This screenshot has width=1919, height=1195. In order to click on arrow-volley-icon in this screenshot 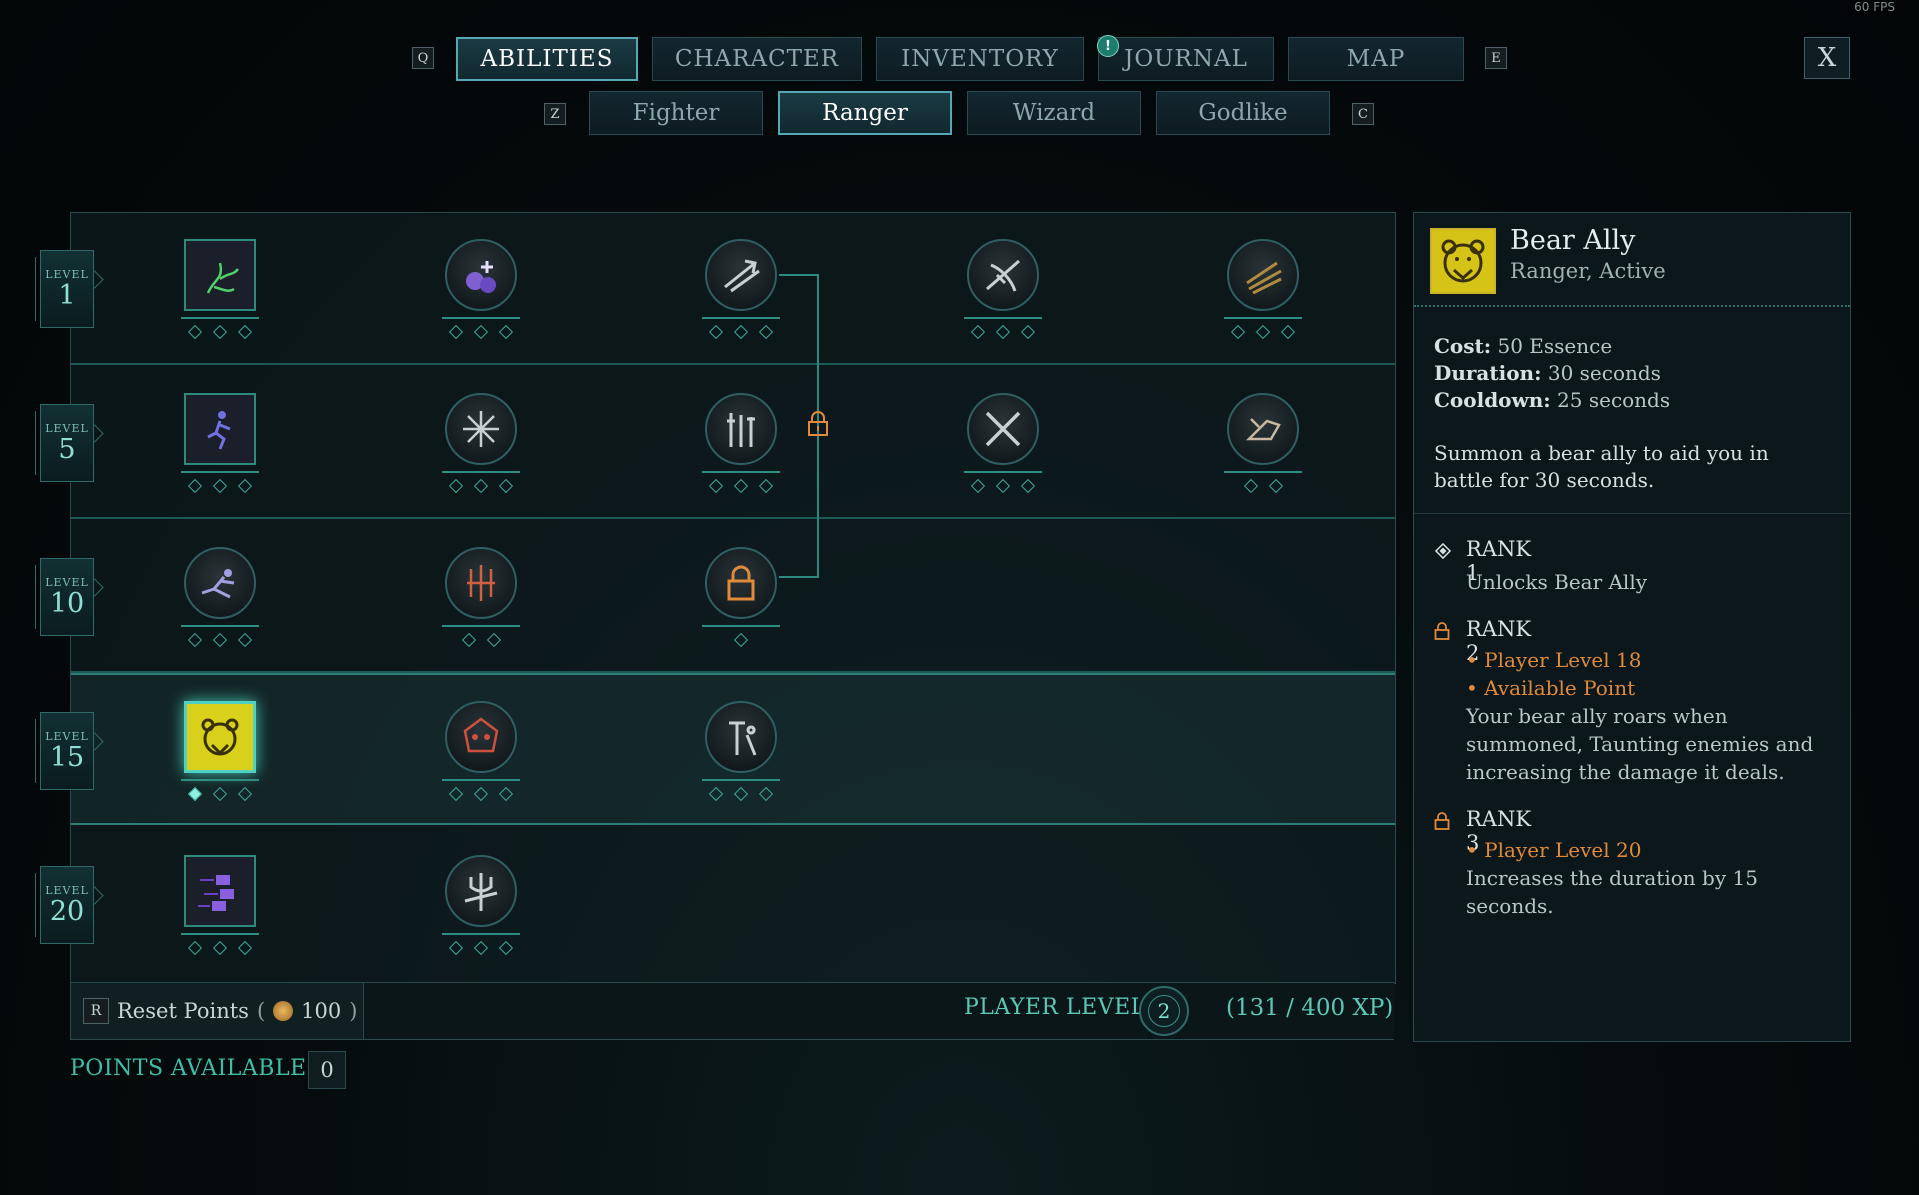, I will do `click(742, 276)`.